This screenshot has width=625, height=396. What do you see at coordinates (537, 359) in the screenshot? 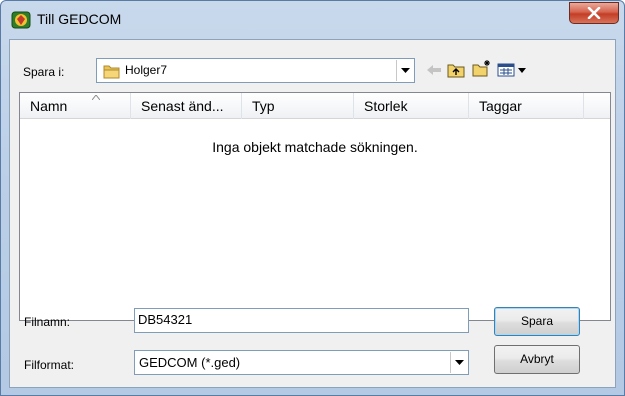
I see `cancel-button: Avbryt` at bounding box center [537, 359].